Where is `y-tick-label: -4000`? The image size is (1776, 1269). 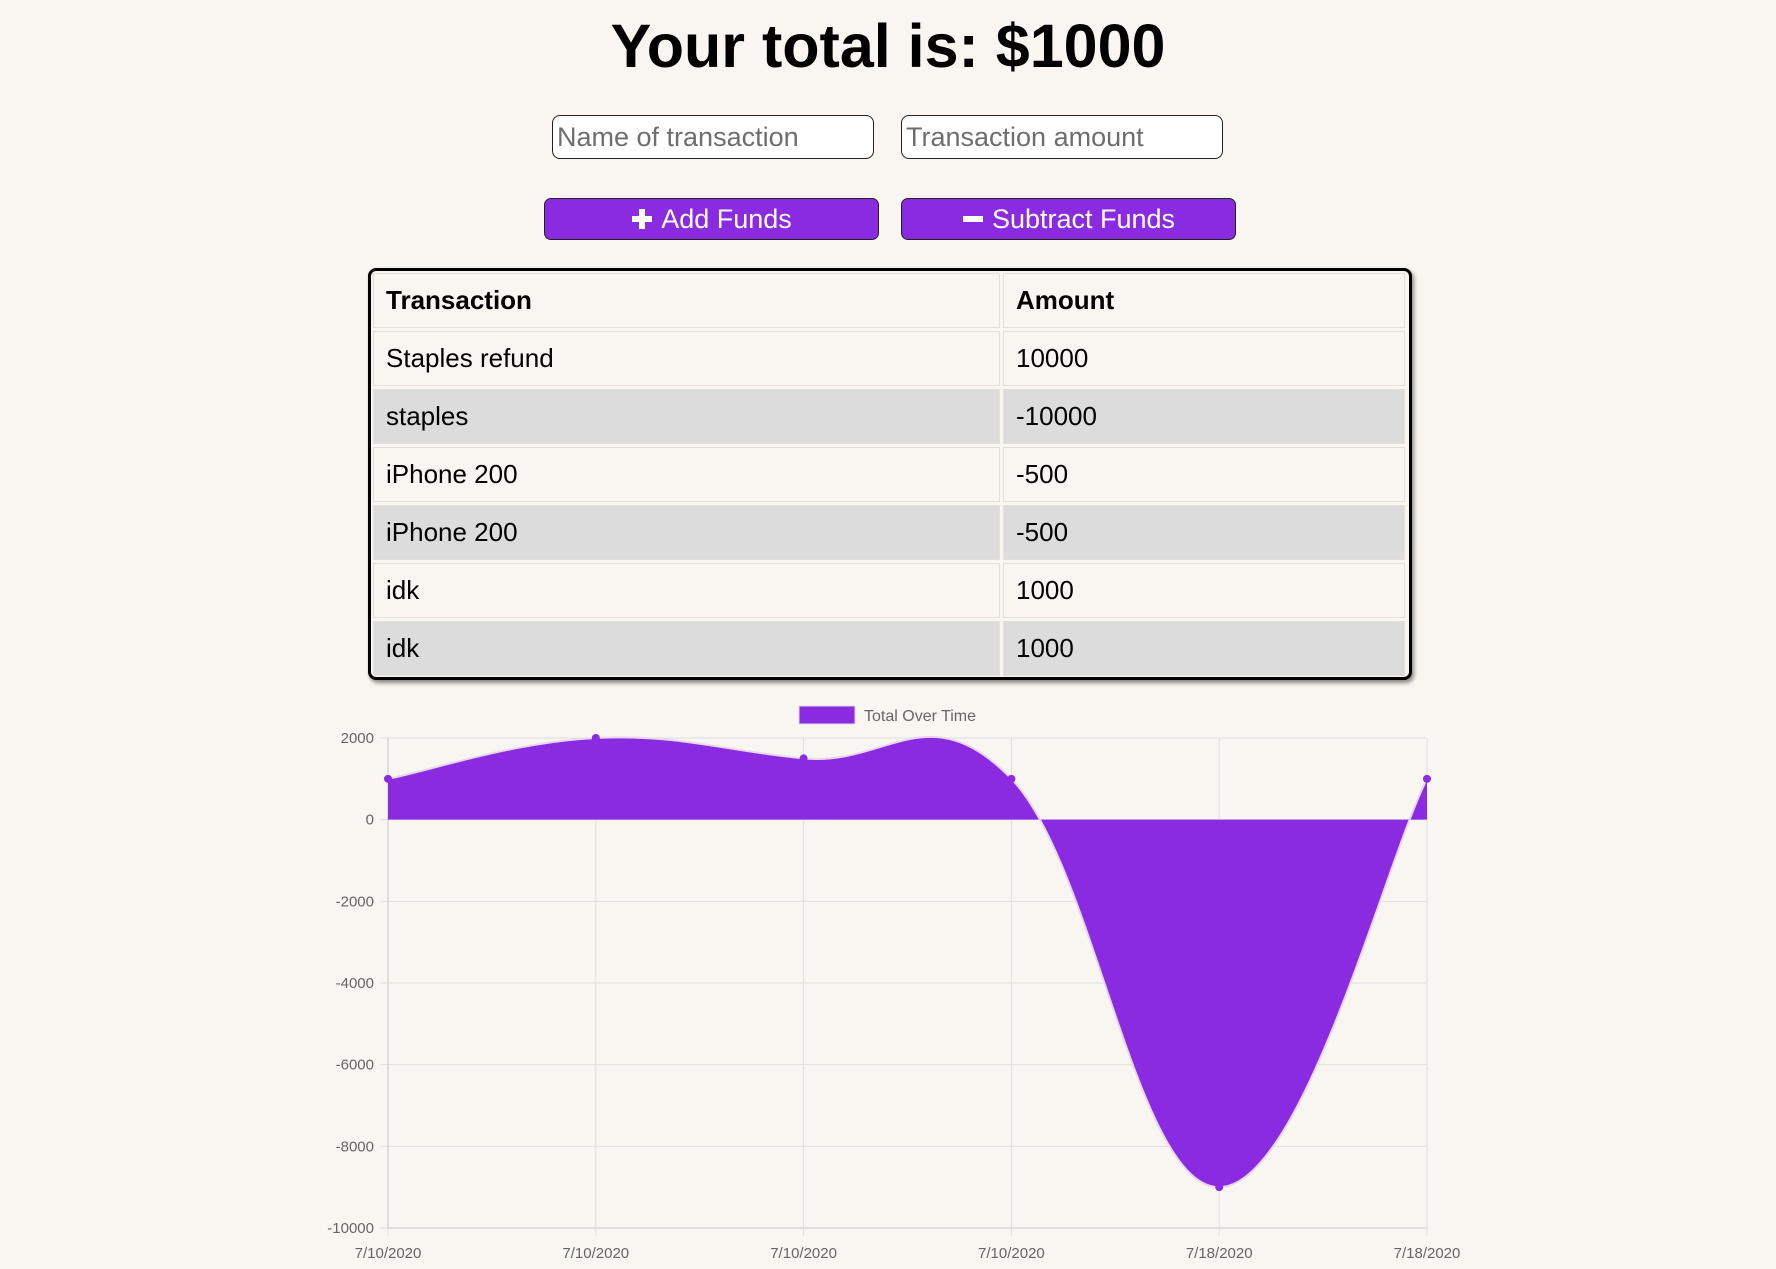 y-tick-label: -4000 is located at coordinates (355, 983).